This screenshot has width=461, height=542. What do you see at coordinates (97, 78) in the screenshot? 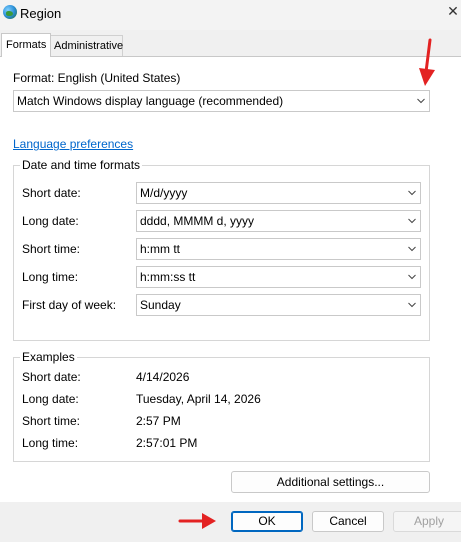
I see `format-label: Format: English (United States)` at bounding box center [97, 78].